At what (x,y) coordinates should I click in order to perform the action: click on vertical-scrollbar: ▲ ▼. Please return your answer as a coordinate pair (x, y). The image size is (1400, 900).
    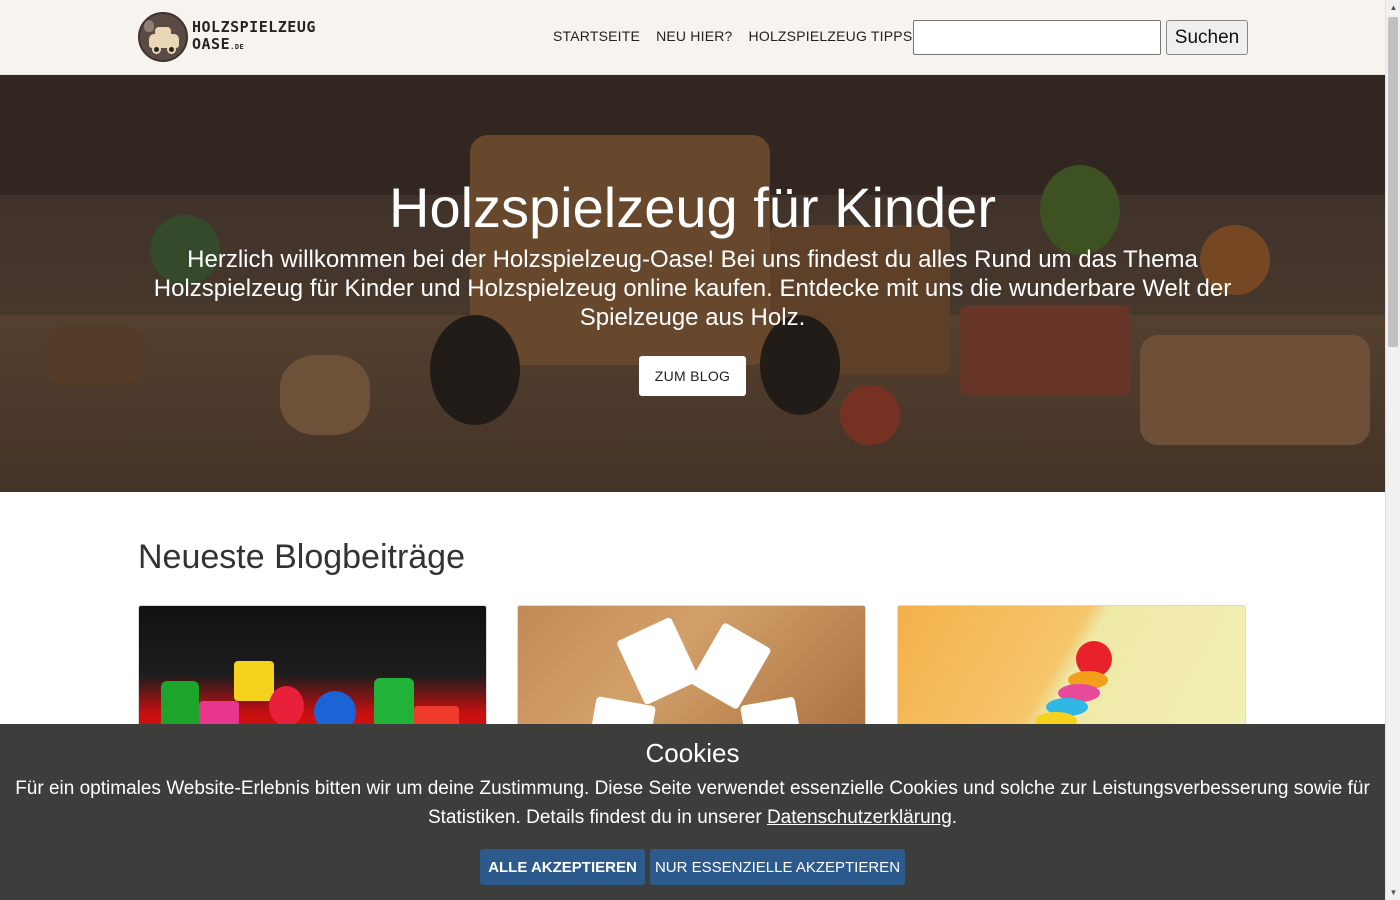
    Looking at the image, I should click on (1392, 450).